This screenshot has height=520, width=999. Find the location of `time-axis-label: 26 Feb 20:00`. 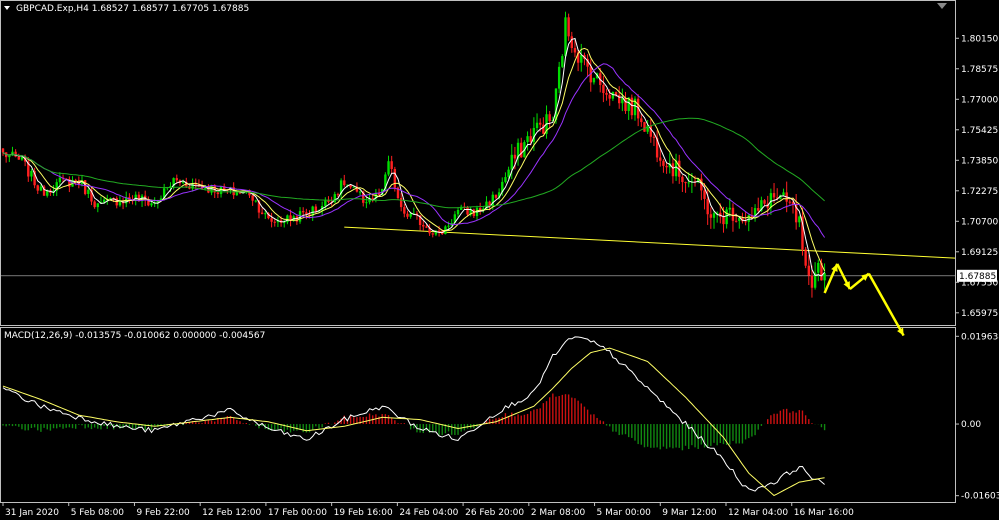

time-axis-label: 26 Feb 20:00 is located at coordinates (494, 513).